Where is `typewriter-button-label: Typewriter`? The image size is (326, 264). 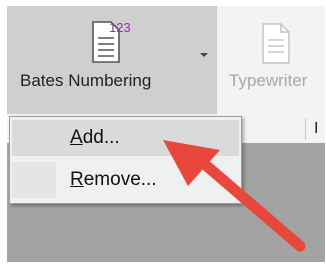
typewriter-button-label: Typewriter is located at coordinates (268, 81).